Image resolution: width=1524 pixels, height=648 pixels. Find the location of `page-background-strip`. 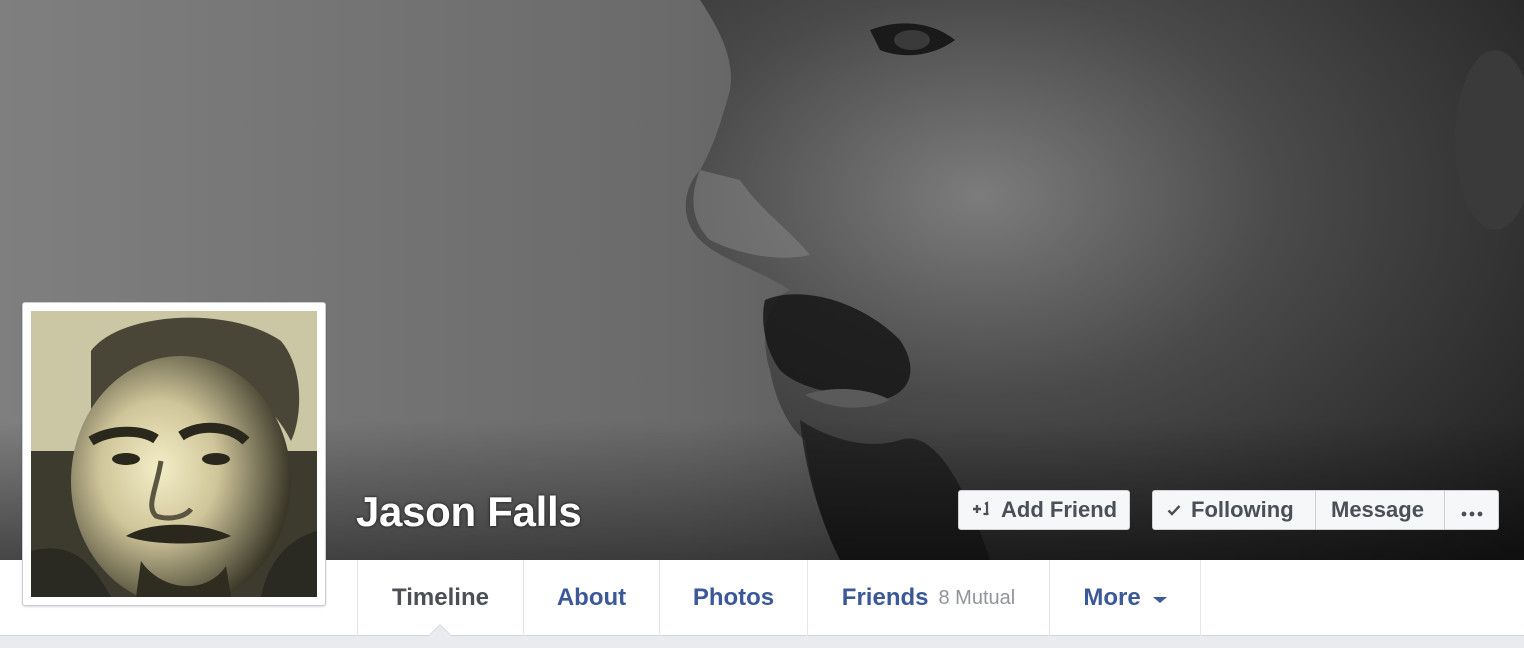

page-background-strip is located at coordinates (762, 642).